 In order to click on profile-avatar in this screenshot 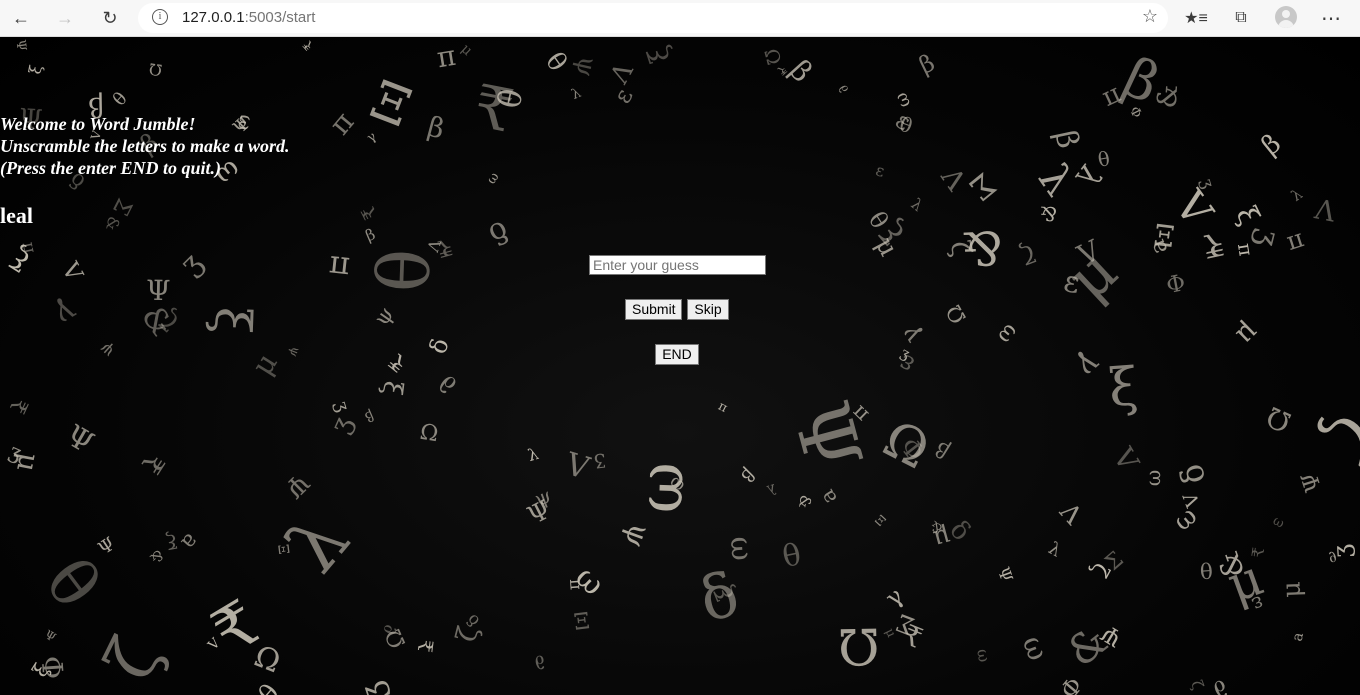, I will do `click(1286, 17)`.